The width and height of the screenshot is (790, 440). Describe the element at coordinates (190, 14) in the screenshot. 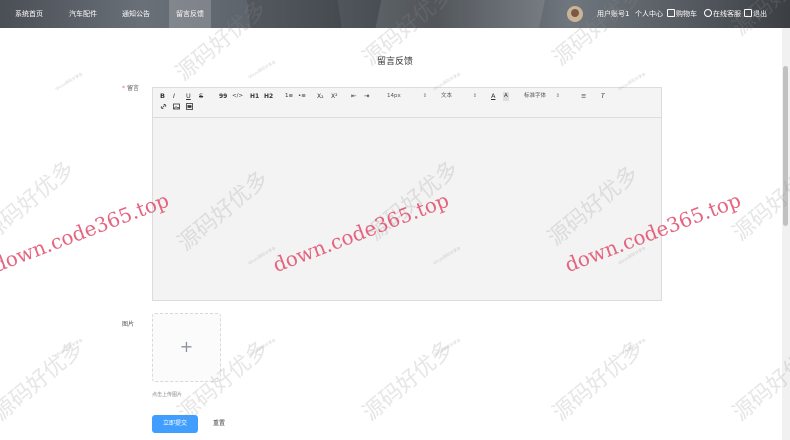

I see `nav-item-feedback: 留言反馈` at that location.